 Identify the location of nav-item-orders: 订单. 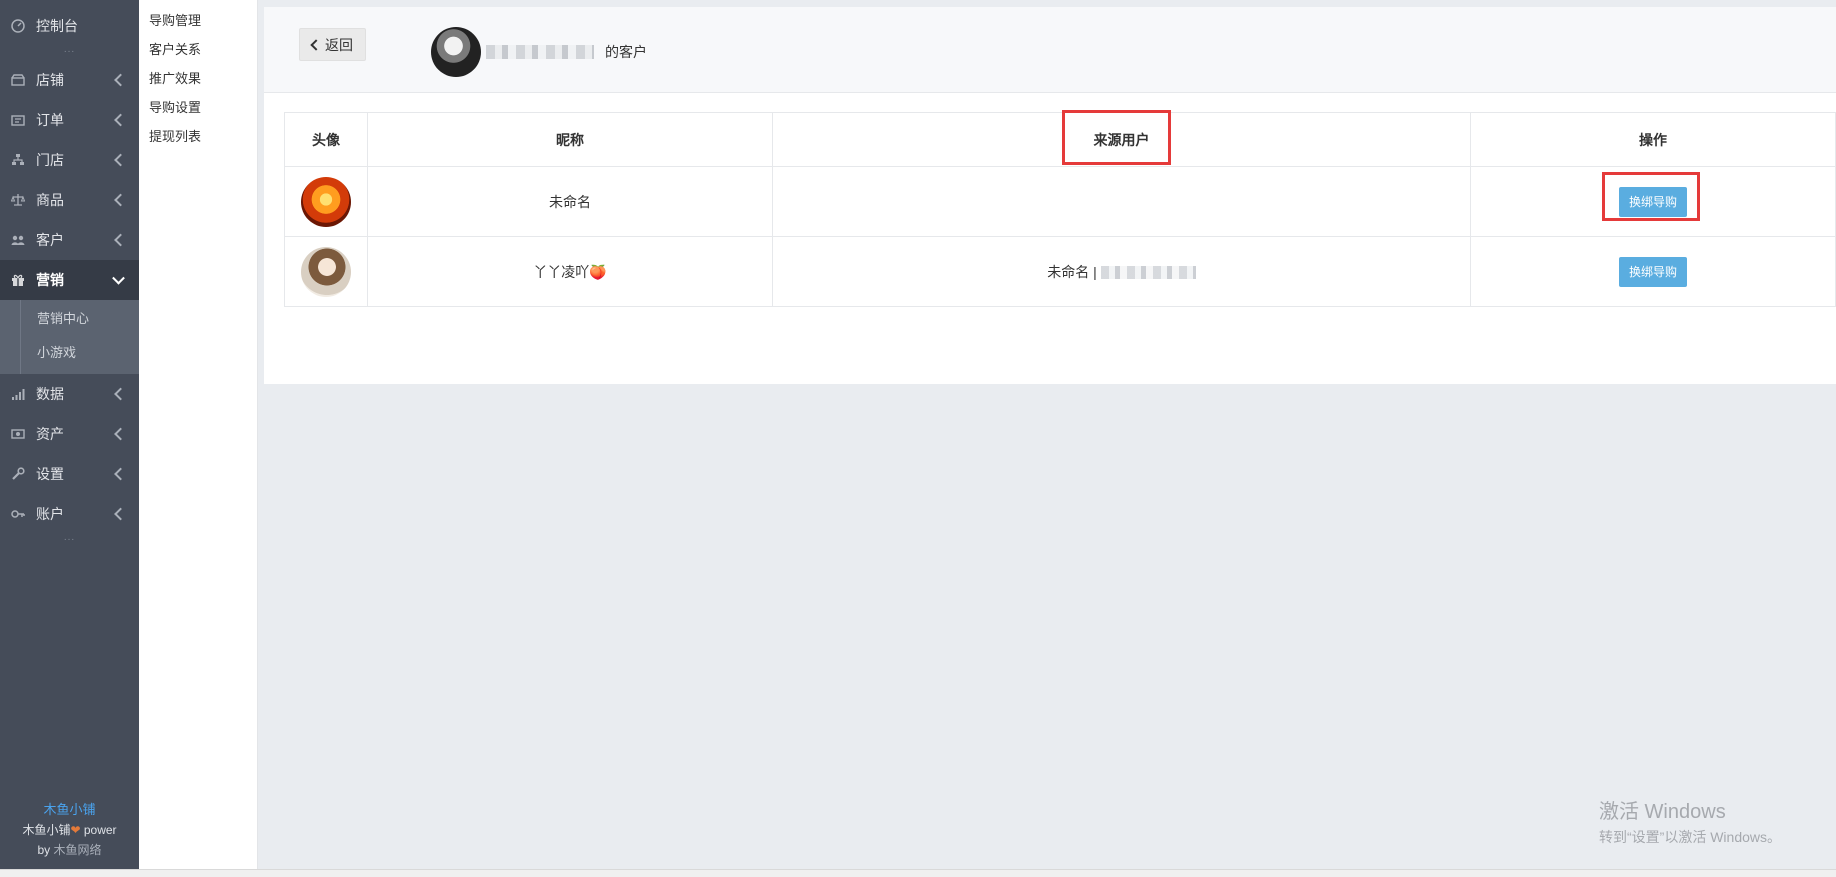
(69, 120).